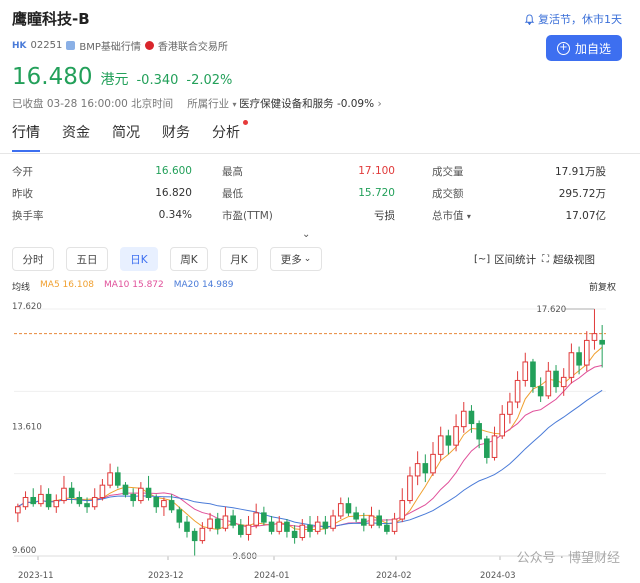 The width and height of the screenshot is (640, 583). Describe the element at coordinates (22, 193) in the screenshot. I see `prev-close-label: 昨收` at that location.